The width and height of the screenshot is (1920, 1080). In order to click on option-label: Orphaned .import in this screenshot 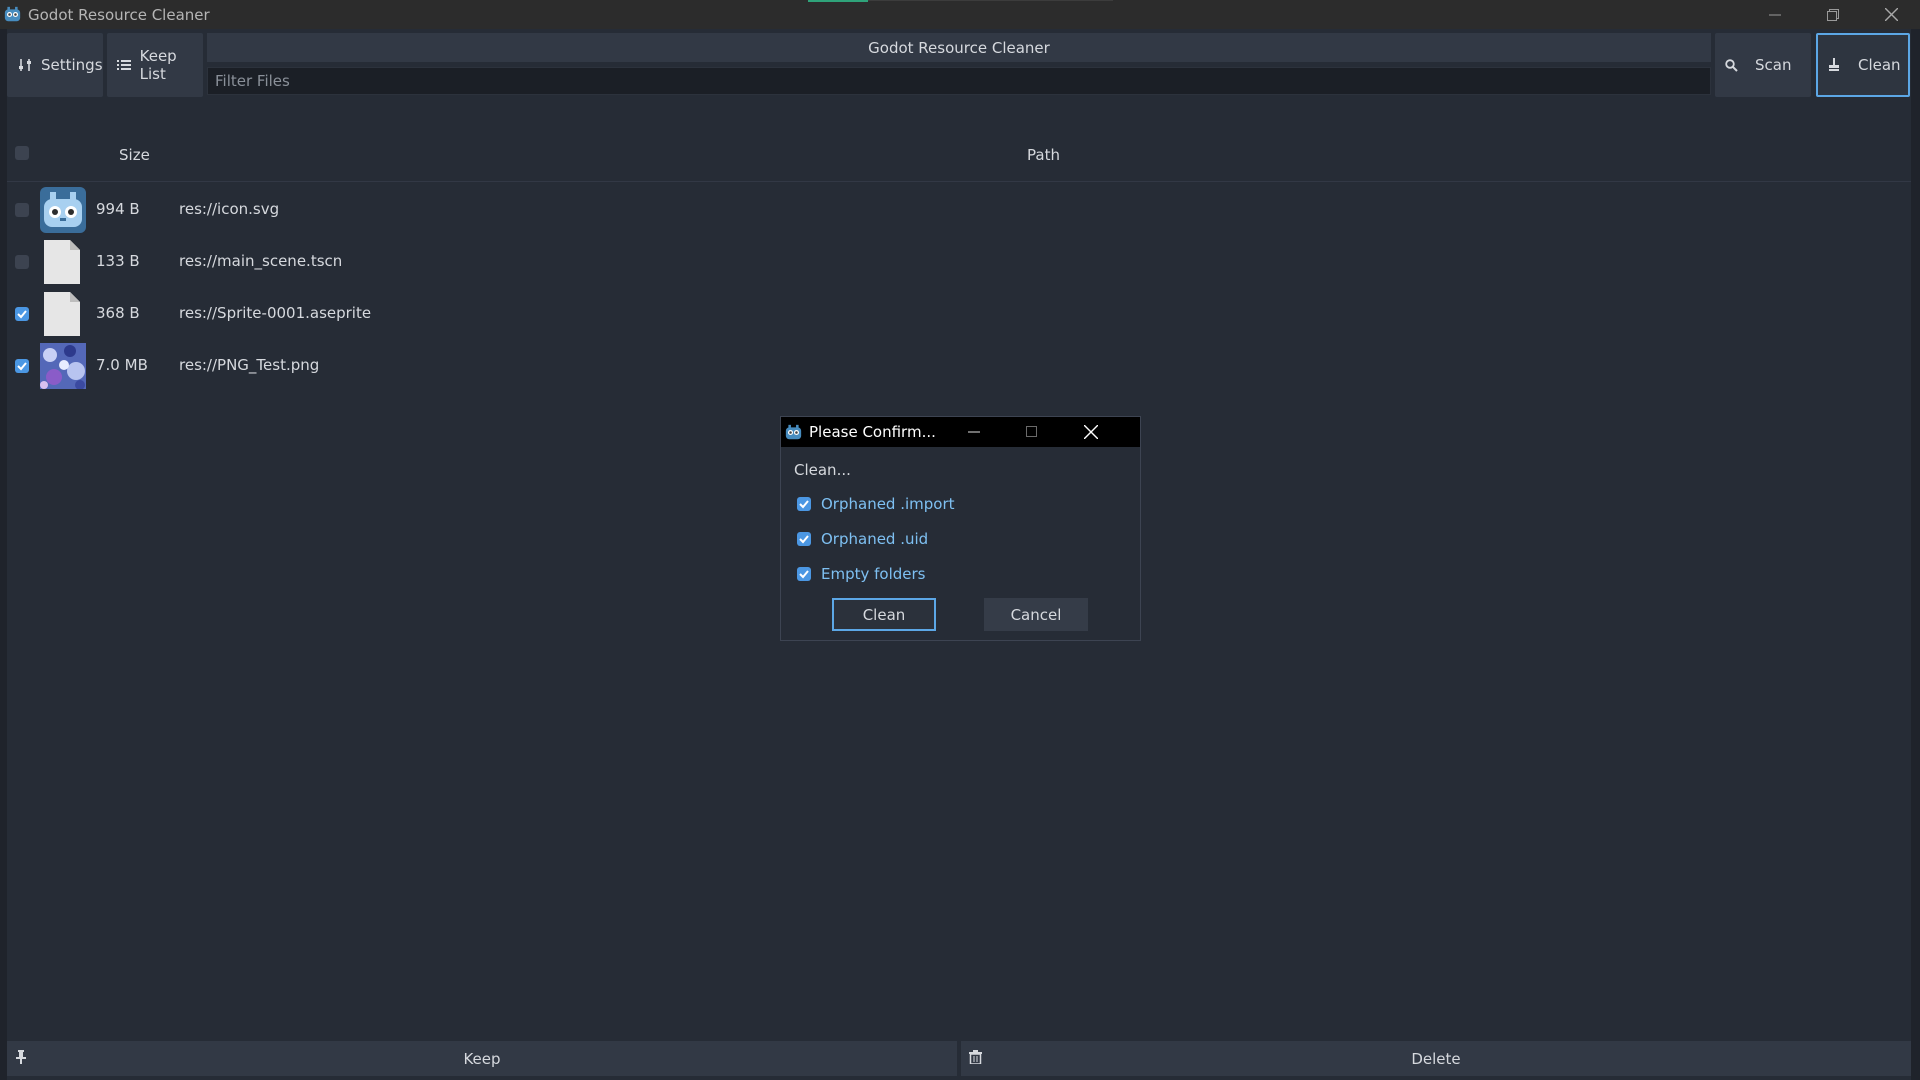, I will do `click(888, 504)`.